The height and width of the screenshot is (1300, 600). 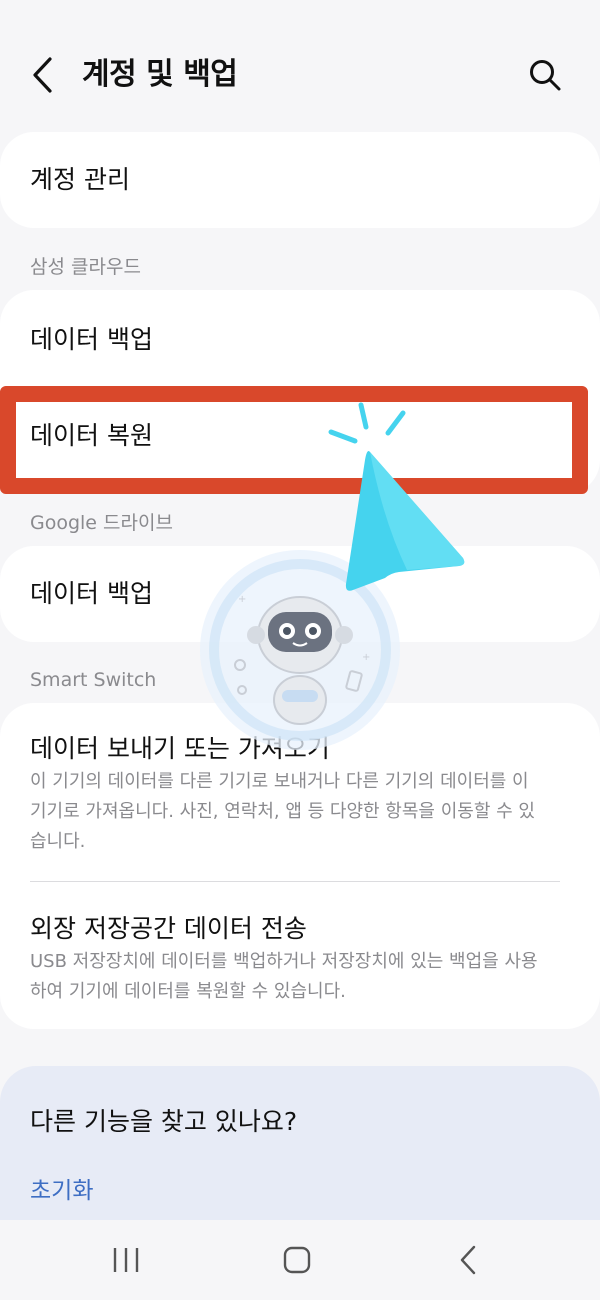 I want to click on nav-back-button, so click(x=468, y=1260).